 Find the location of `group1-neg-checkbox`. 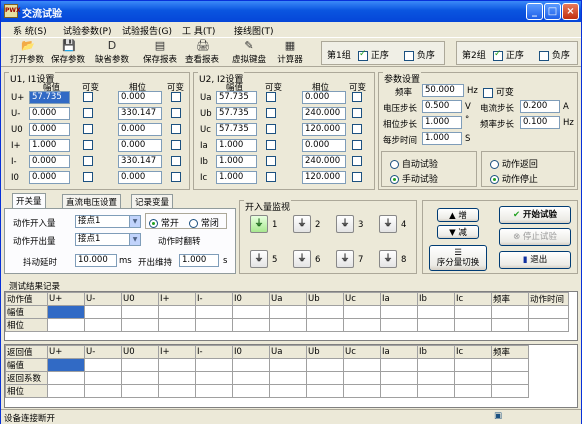

group1-neg-checkbox is located at coordinates (409, 55).